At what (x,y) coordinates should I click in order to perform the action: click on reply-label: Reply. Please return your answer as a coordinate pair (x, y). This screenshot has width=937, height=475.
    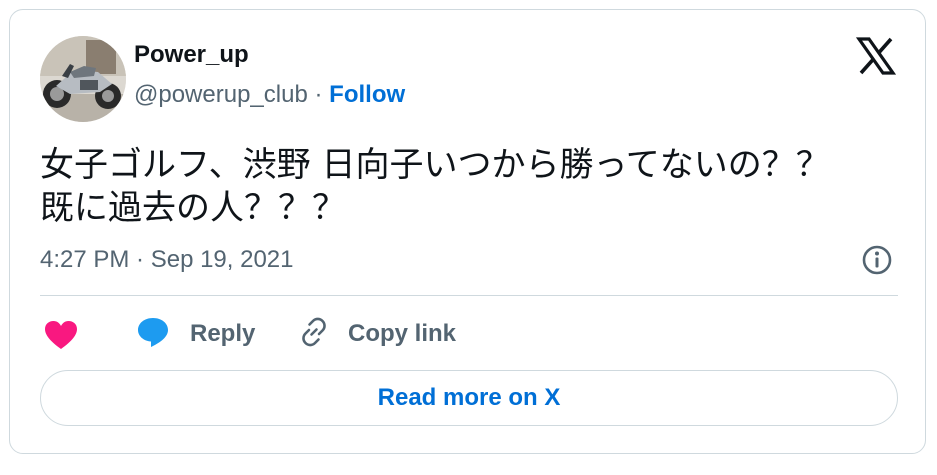
    Looking at the image, I should click on (223, 333).